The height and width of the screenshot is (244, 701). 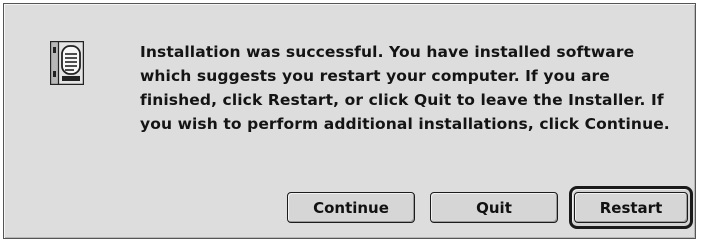 I want to click on continue-button: Continue, so click(x=351, y=207).